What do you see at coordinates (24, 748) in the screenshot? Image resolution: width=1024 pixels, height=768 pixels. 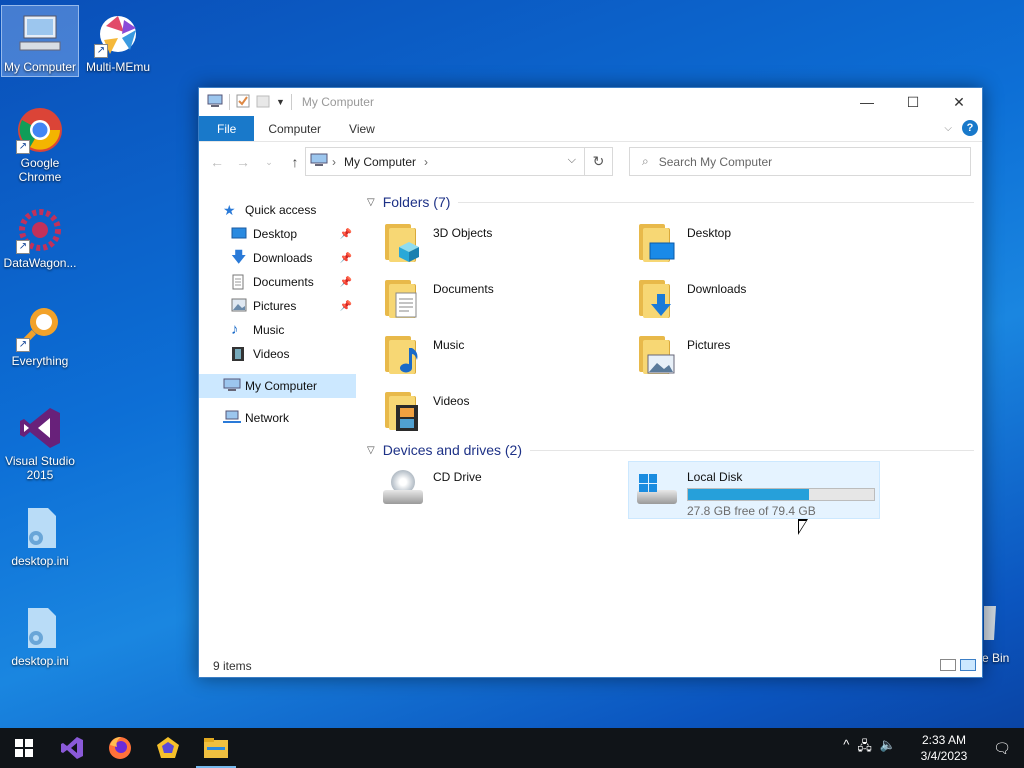 I see `start-button` at bounding box center [24, 748].